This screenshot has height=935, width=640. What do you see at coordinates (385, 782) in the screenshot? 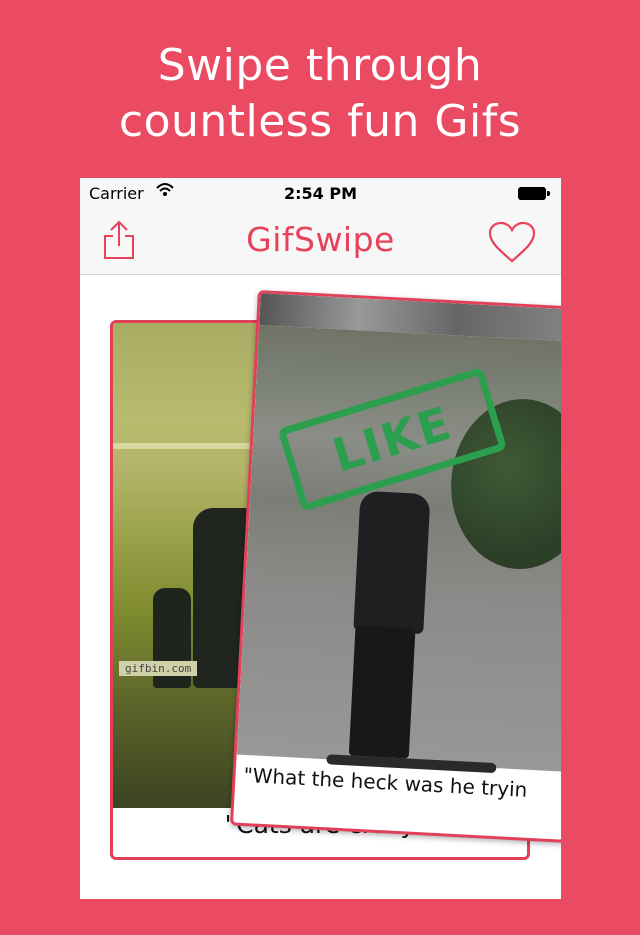
I see `card-caption: "What the heck was he tryin` at bounding box center [385, 782].